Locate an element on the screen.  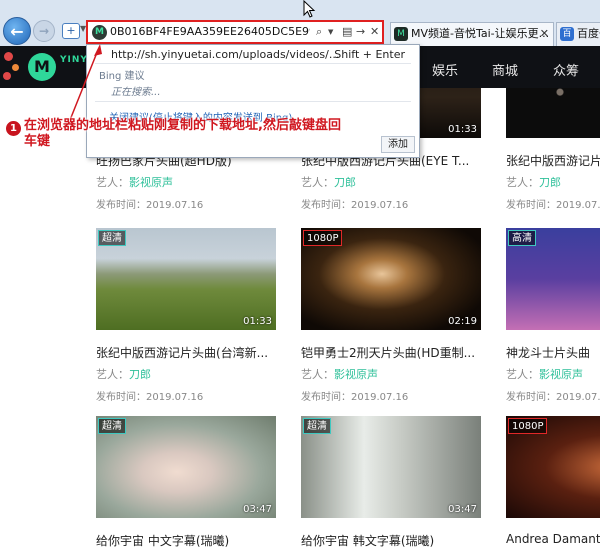
nav-mall: 商城 is located at coordinates (505, 69).